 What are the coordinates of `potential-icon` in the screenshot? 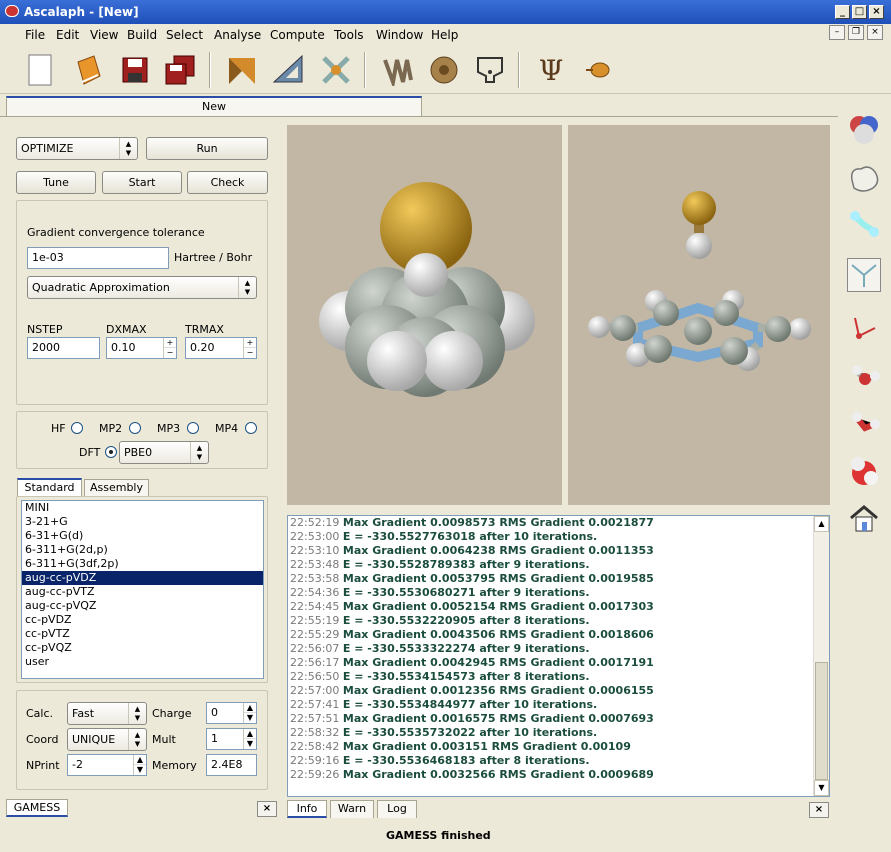 It's located at (490, 70).